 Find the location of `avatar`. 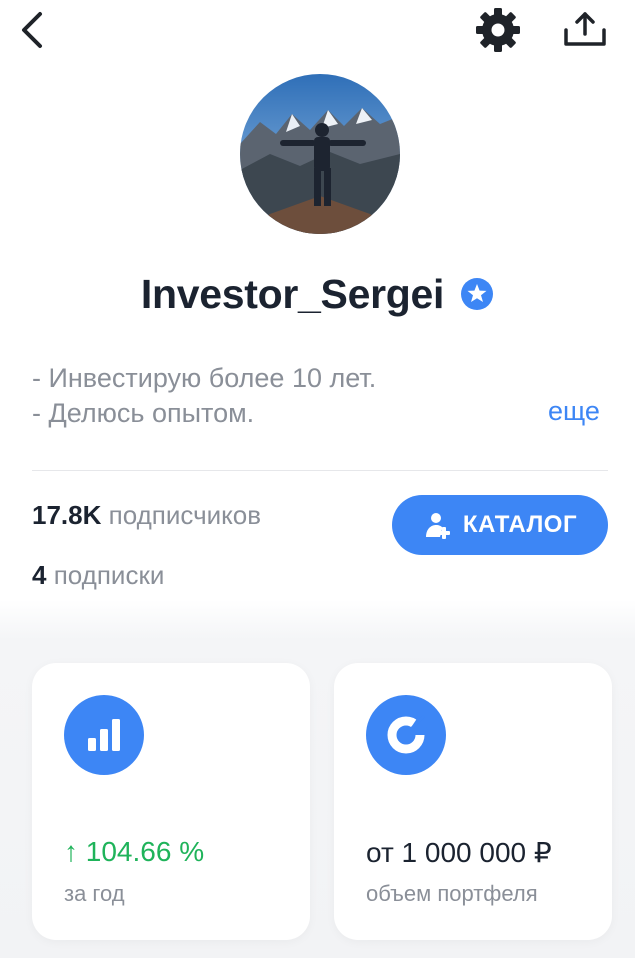

avatar is located at coordinates (320, 154).